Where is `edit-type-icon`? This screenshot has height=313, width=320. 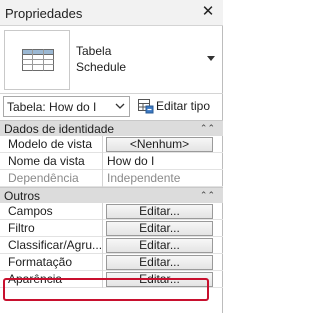 edit-type-icon is located at coordinates (146, 106).